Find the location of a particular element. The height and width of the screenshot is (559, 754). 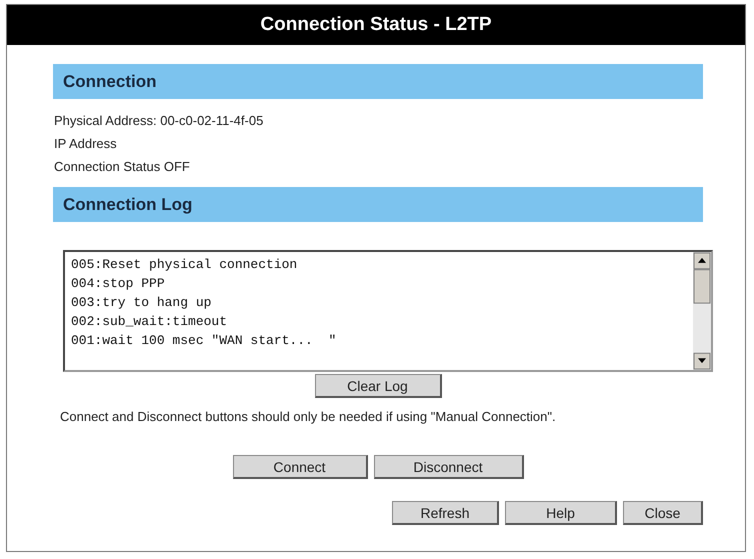

section-heading: Connection Log is located at coordinates (378, 204).